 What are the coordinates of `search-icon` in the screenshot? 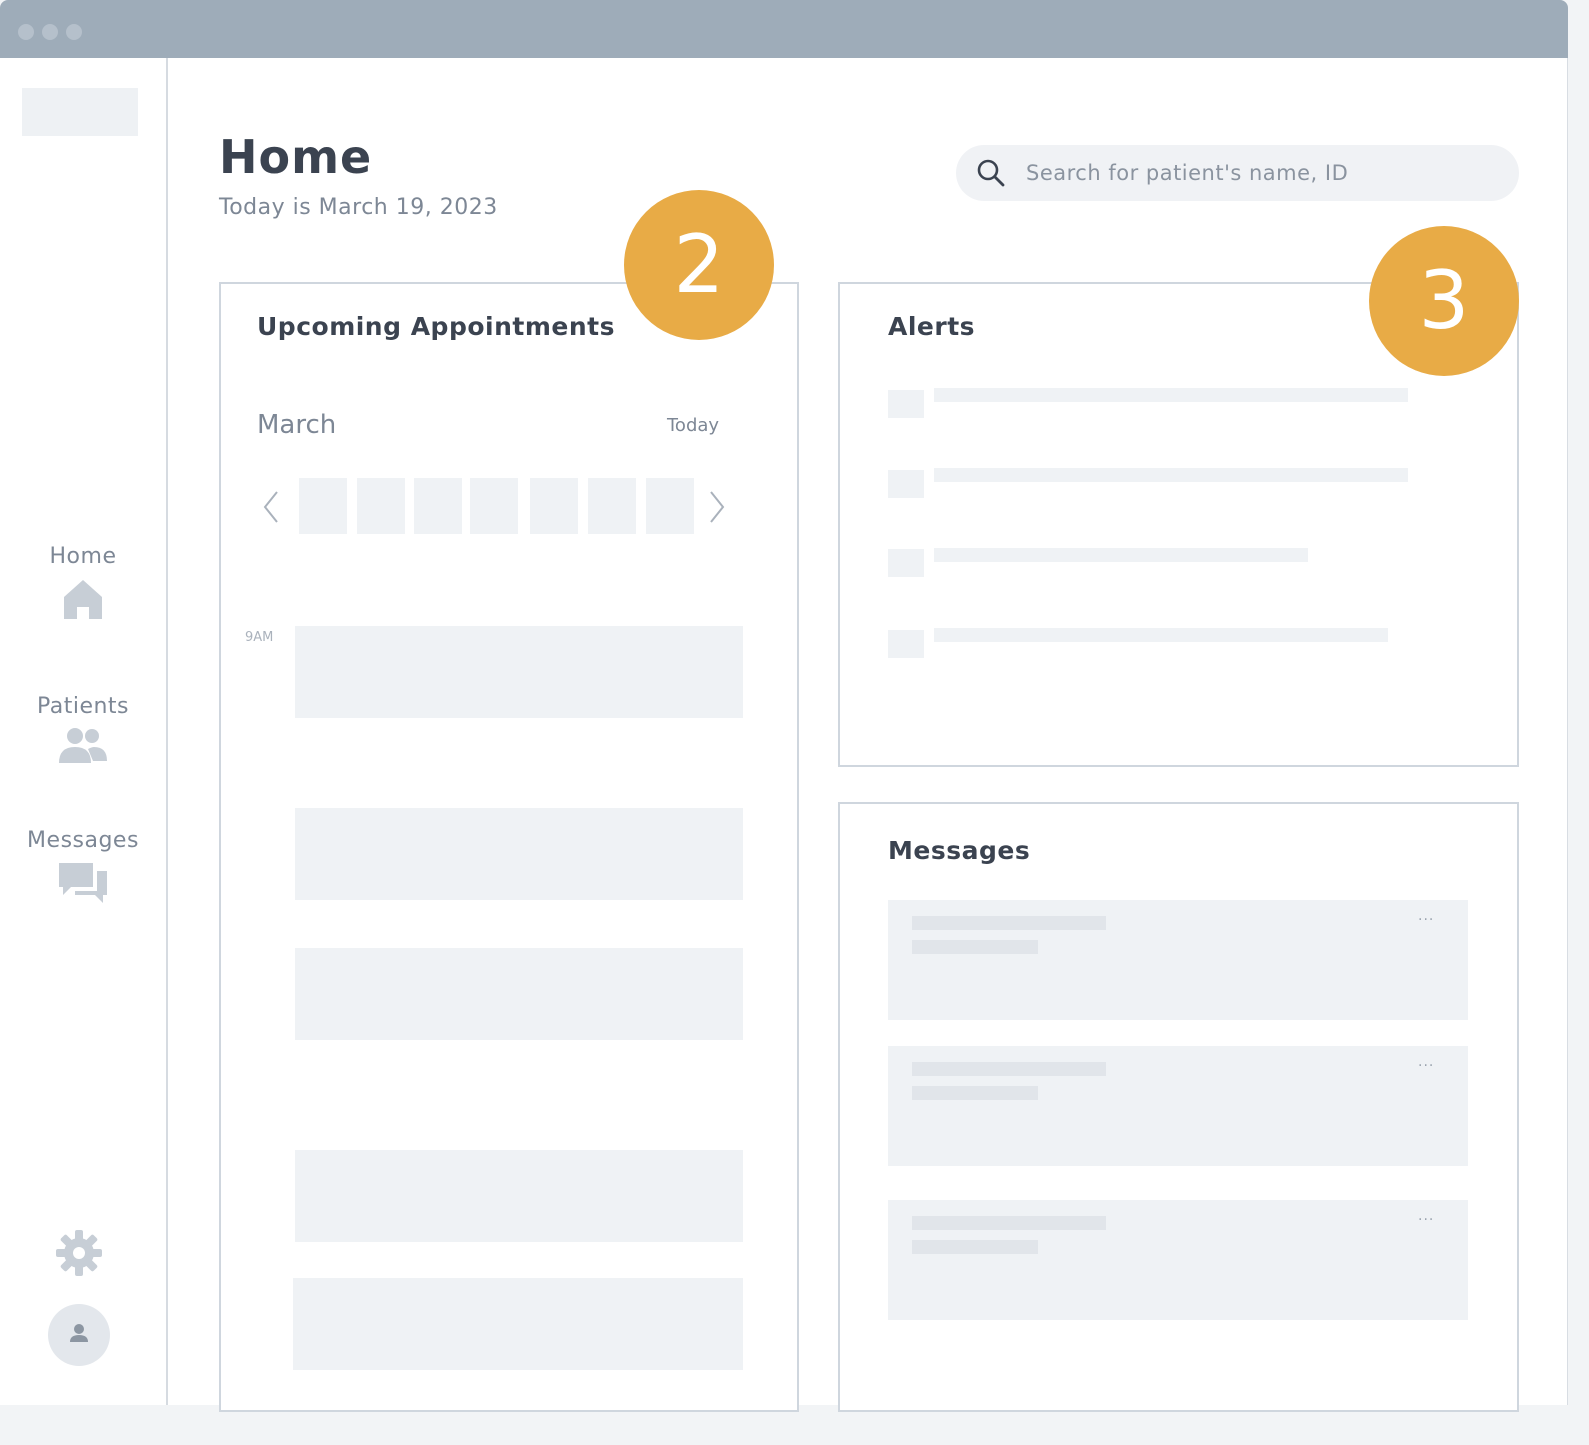 It's located at (991, 173).